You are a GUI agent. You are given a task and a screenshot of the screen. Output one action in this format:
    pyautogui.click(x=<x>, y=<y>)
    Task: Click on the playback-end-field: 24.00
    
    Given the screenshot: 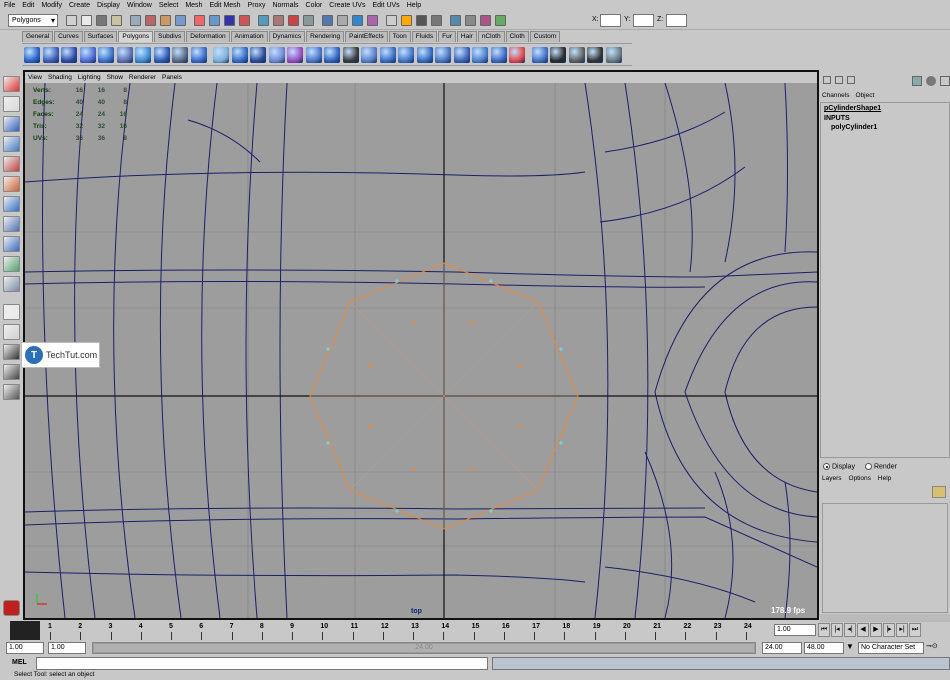 What is the action you would take?
    pyautogui.click(x=782, y=648)
    